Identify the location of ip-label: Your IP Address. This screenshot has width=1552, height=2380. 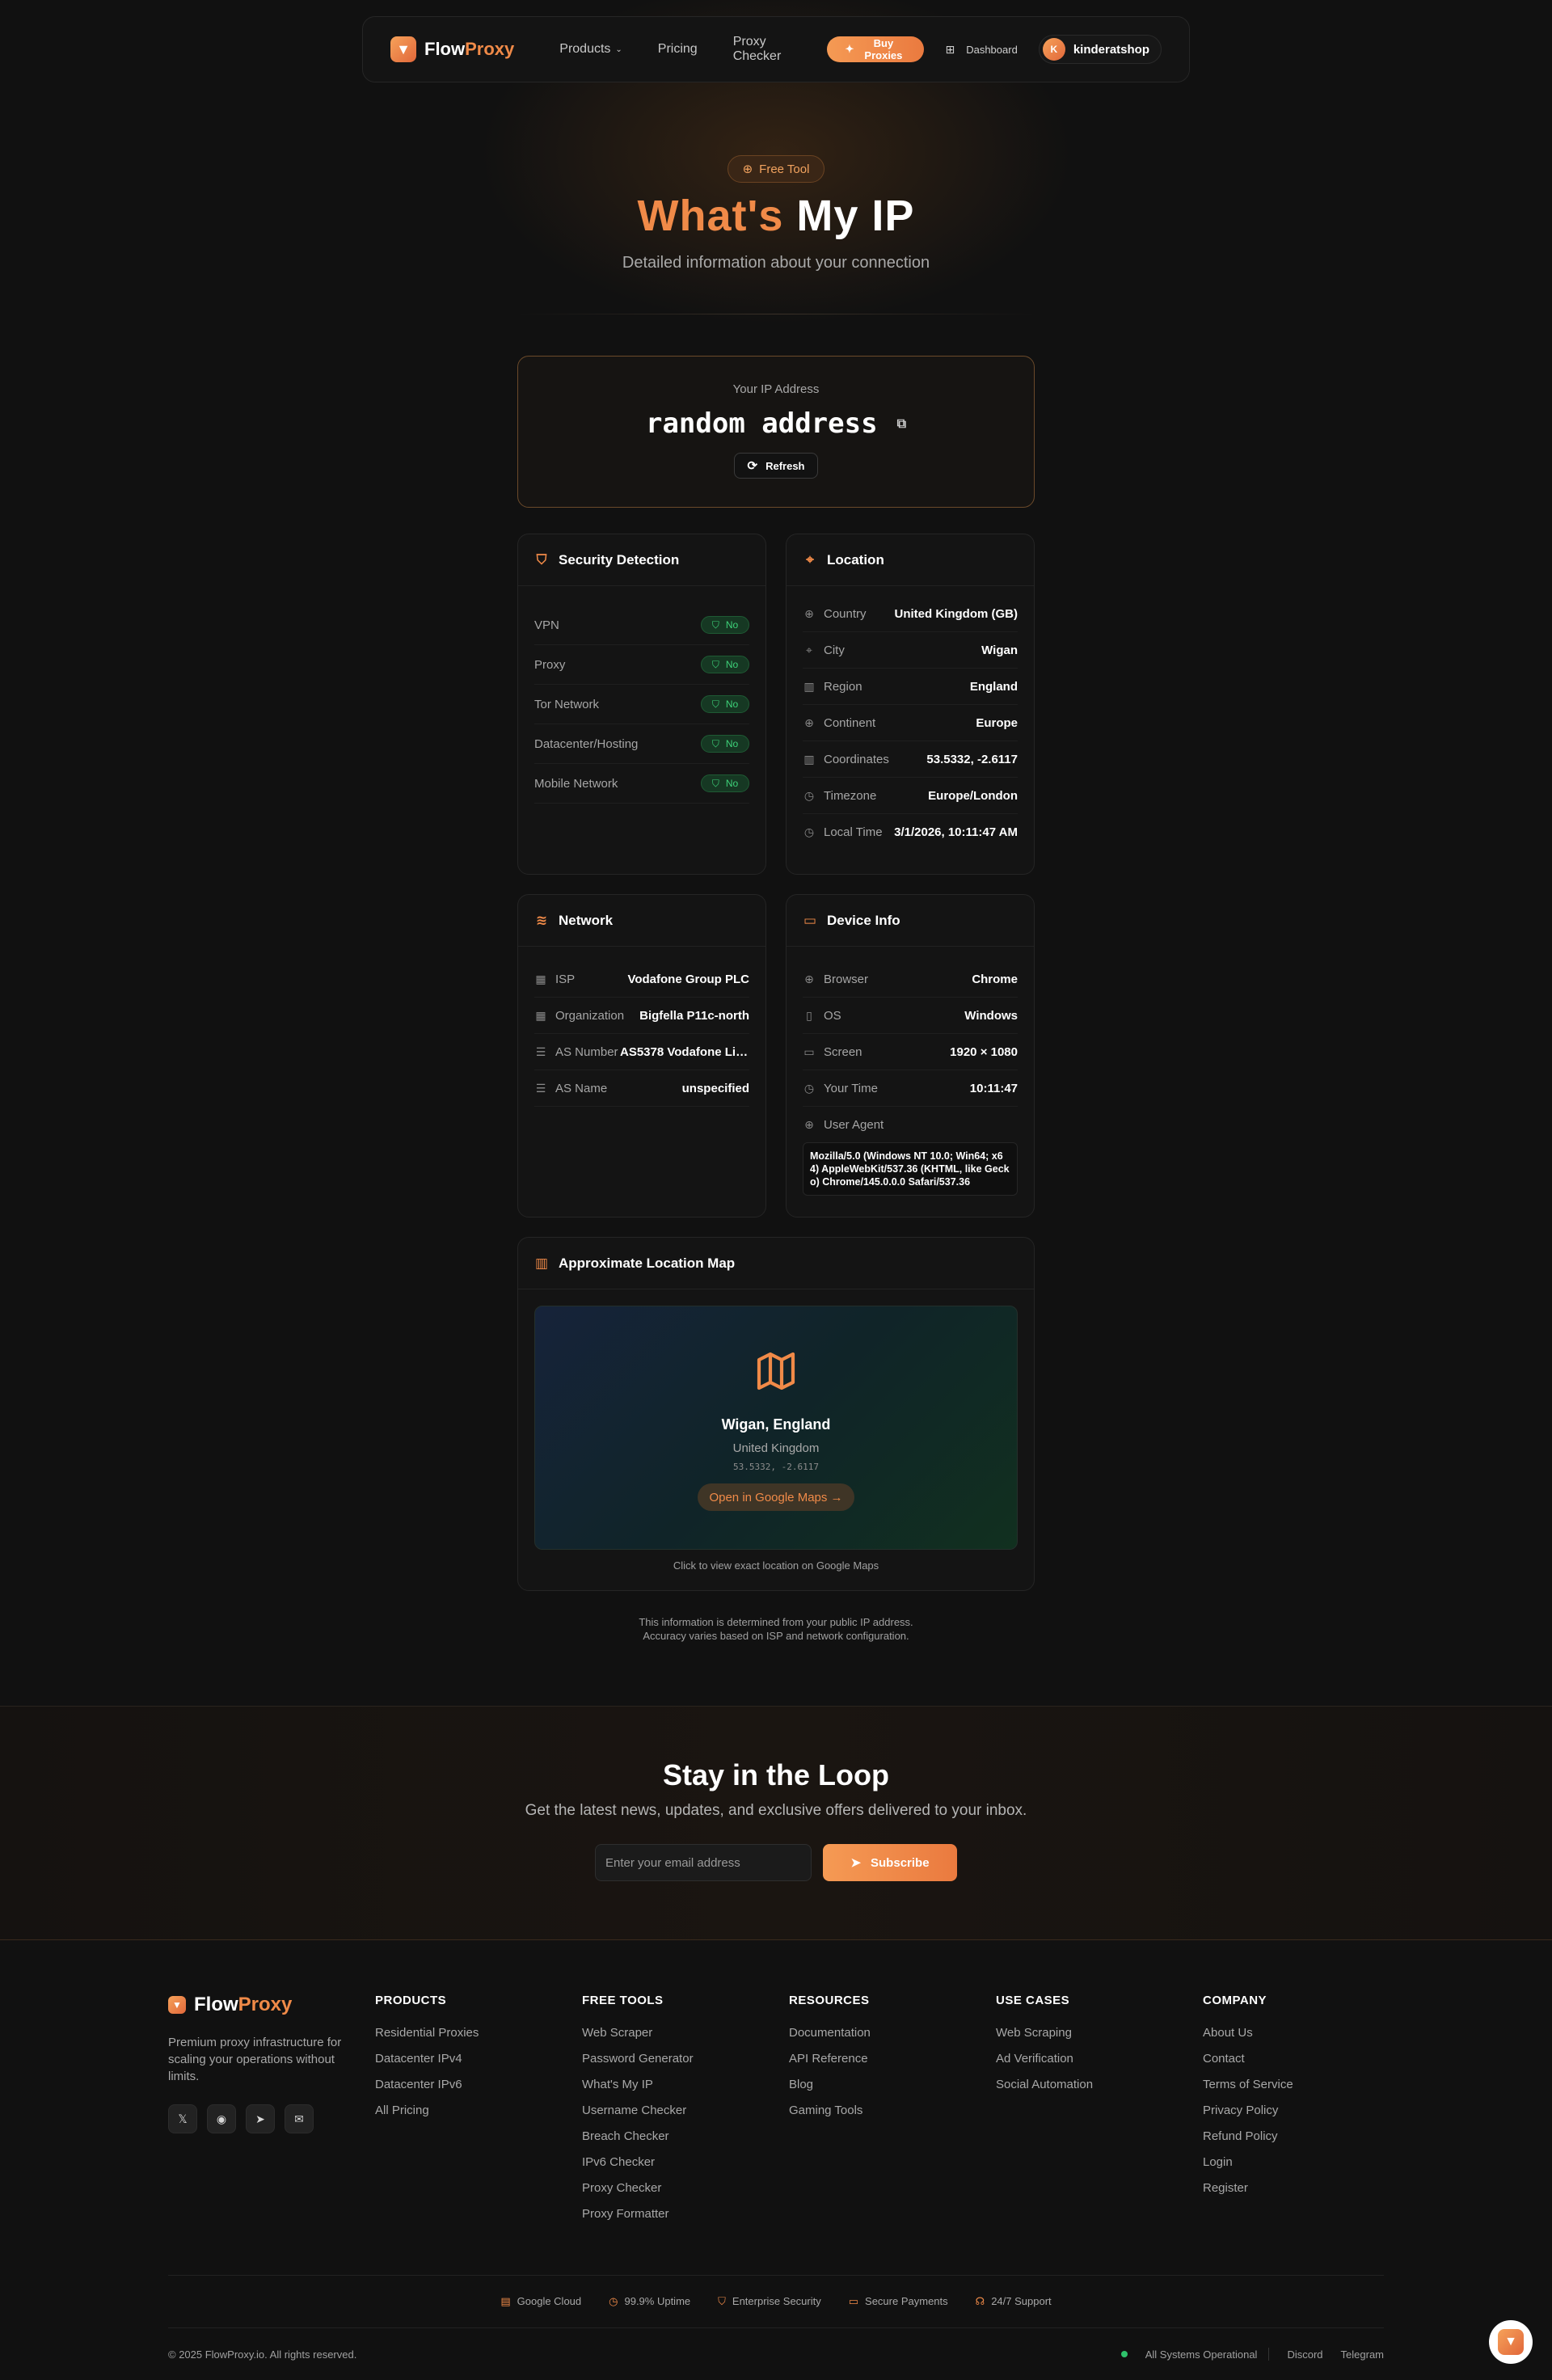
(776, 389).